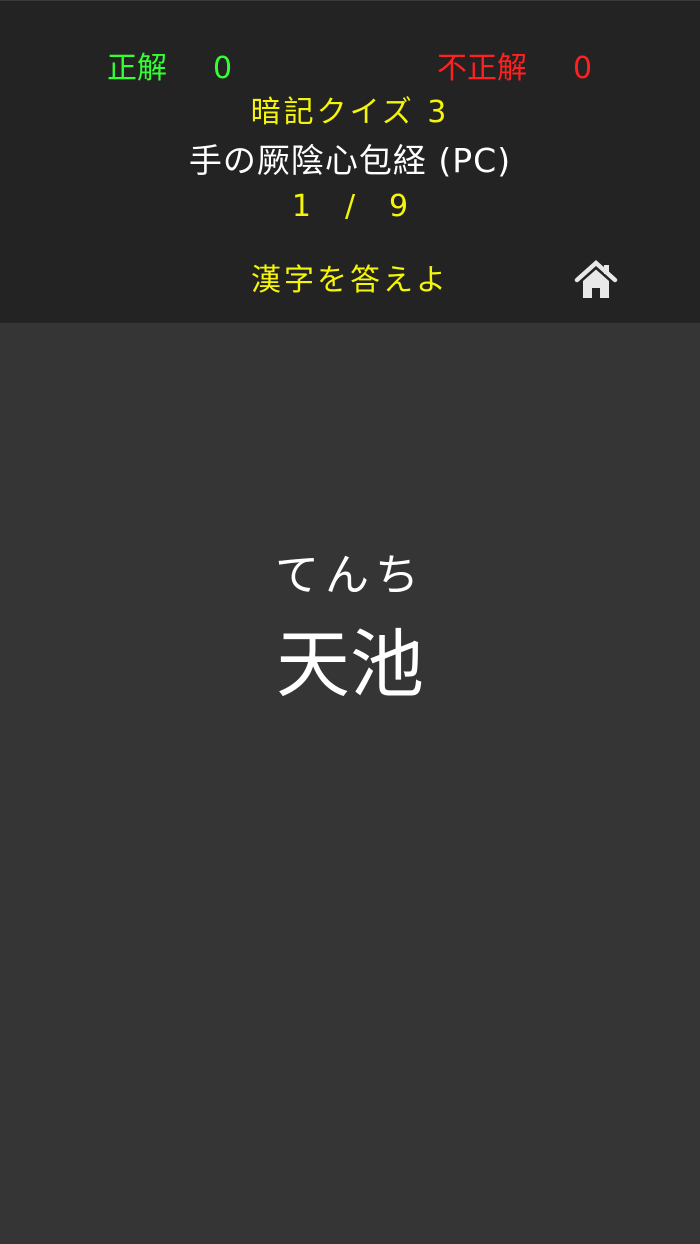 This screenshot has height=1244, width=700. I want to click on home-icon, so click(596, 278).